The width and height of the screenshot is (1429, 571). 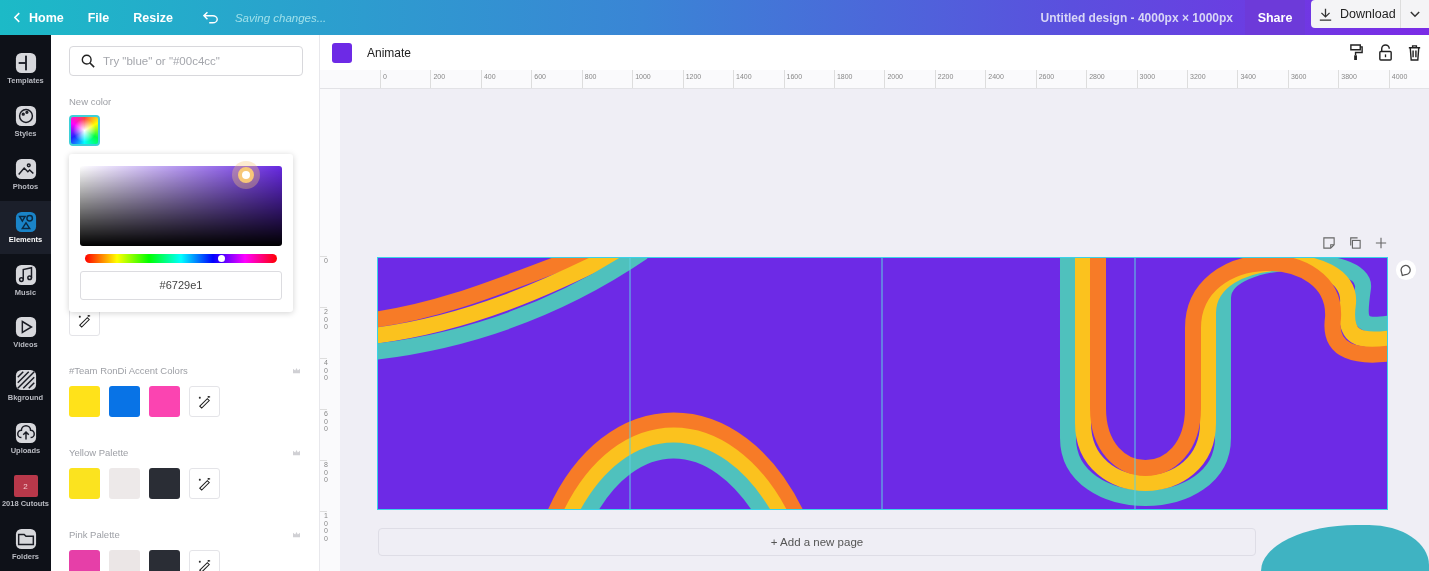 I want to click on picker-handle, so click(x=245, y=174).